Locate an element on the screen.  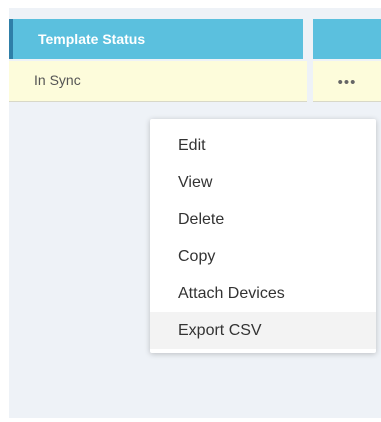
menu-item-view: View is located at coordinates (263, 182).